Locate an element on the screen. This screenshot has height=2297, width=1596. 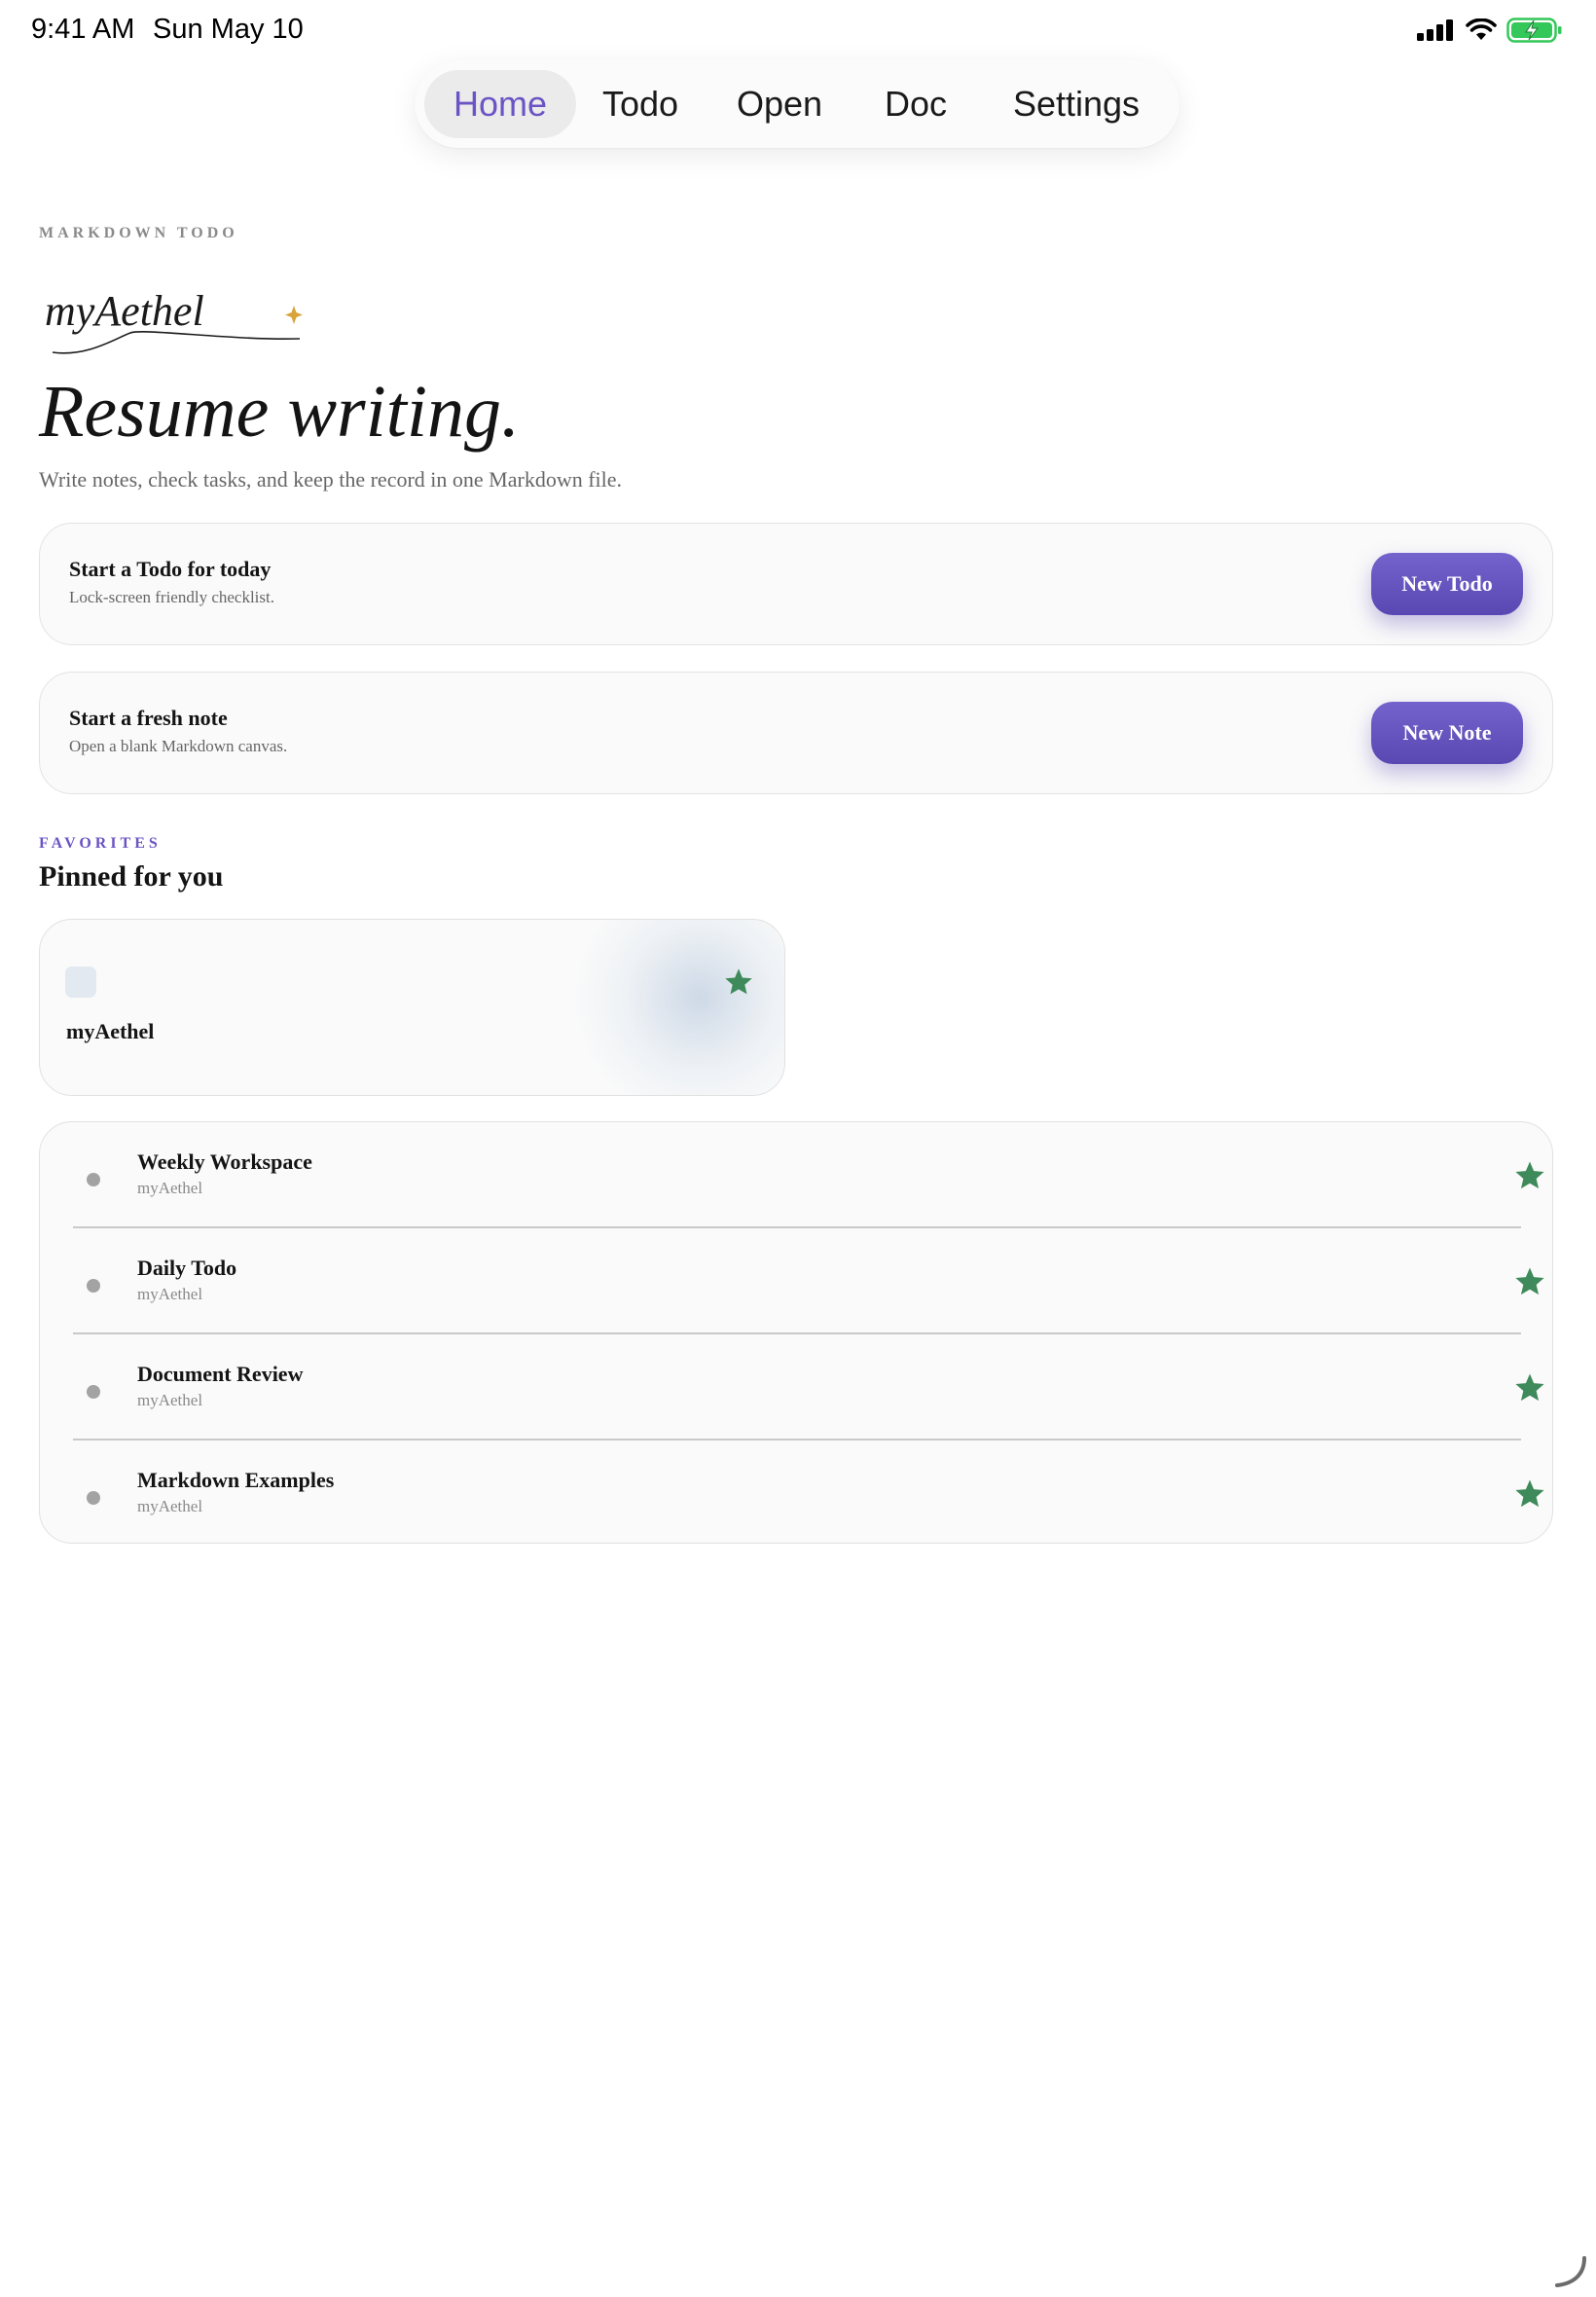
pinned-card-title: myAethel is located at coordinates (110, 1031).